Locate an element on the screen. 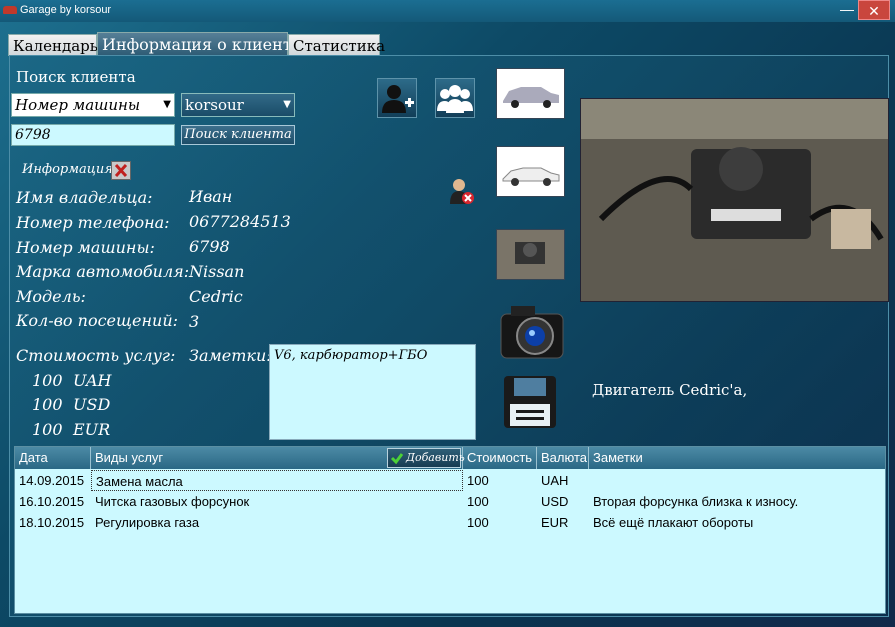 The height and width of the screenshot is (627, 895). camera-icon is located at coordinates (532, 332).